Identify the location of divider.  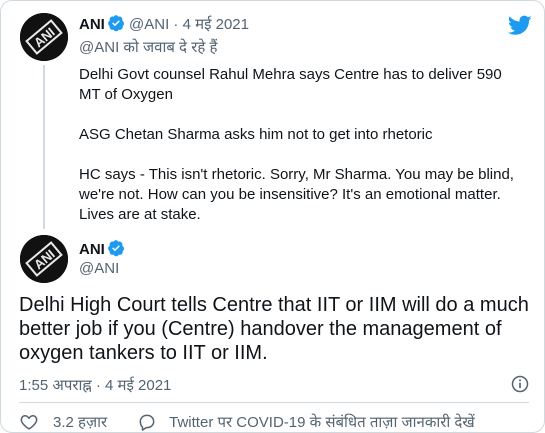
(274, 402).